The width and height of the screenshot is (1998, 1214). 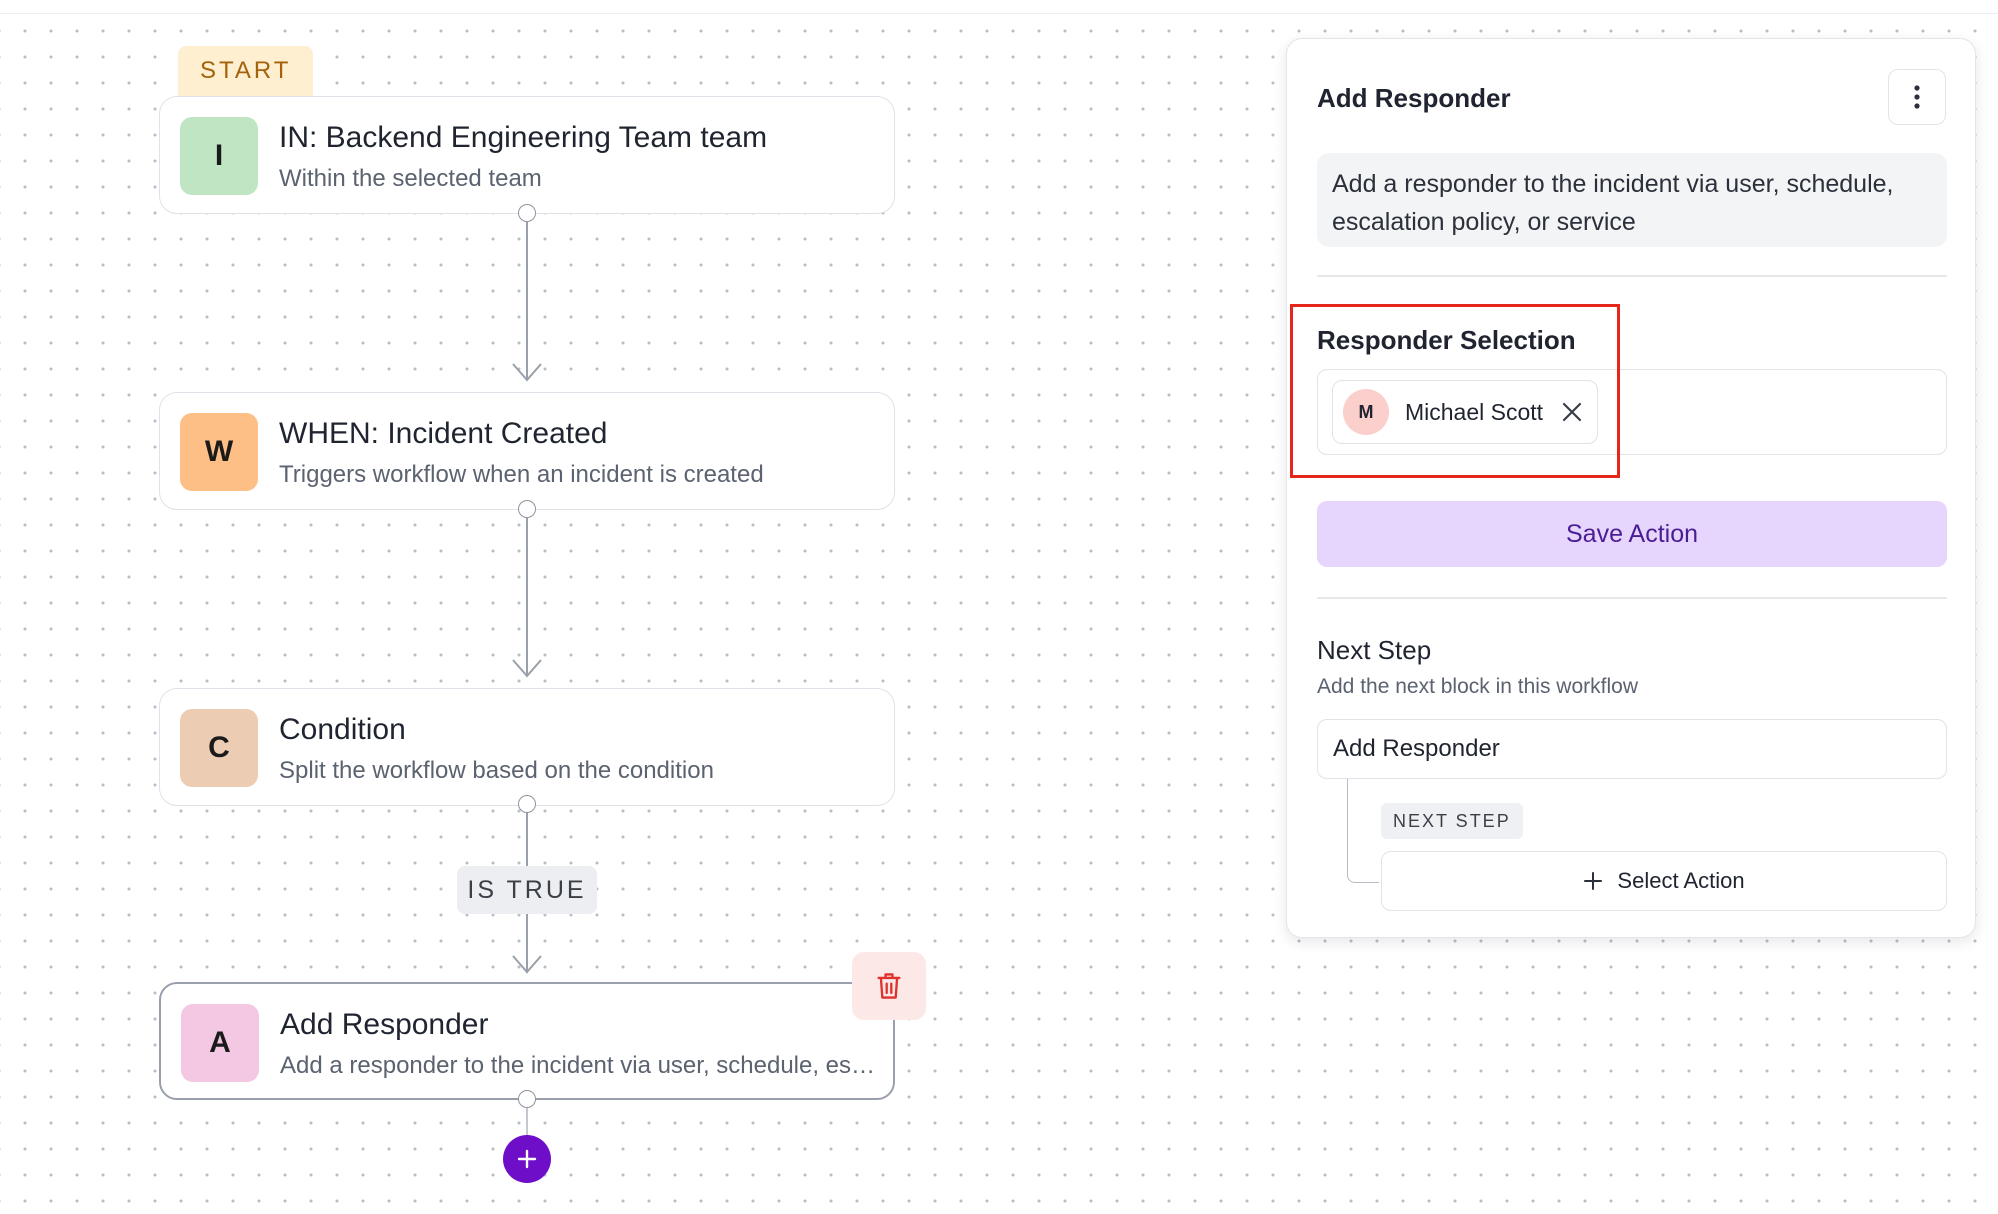 I want to click on save-action-button: Save Action, so click(x=1632, y=534).